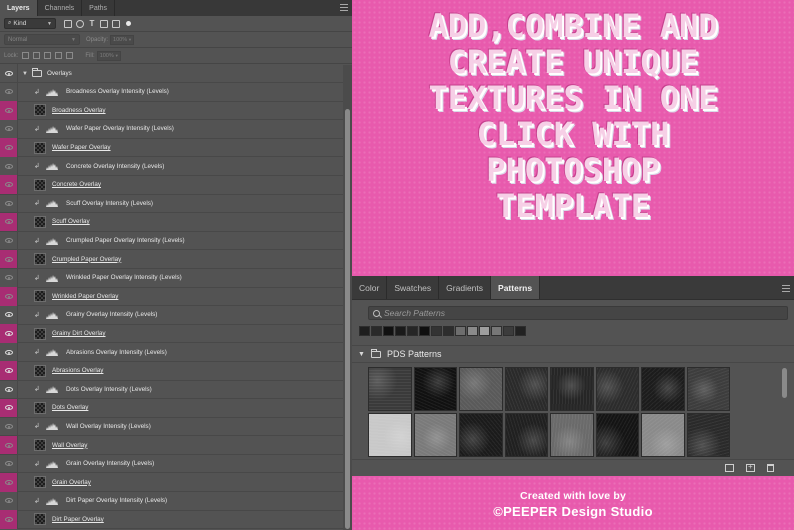  Describe the element at coordinates (37, 55) in the screenshot. I see `lock-paint-icon` at that location.